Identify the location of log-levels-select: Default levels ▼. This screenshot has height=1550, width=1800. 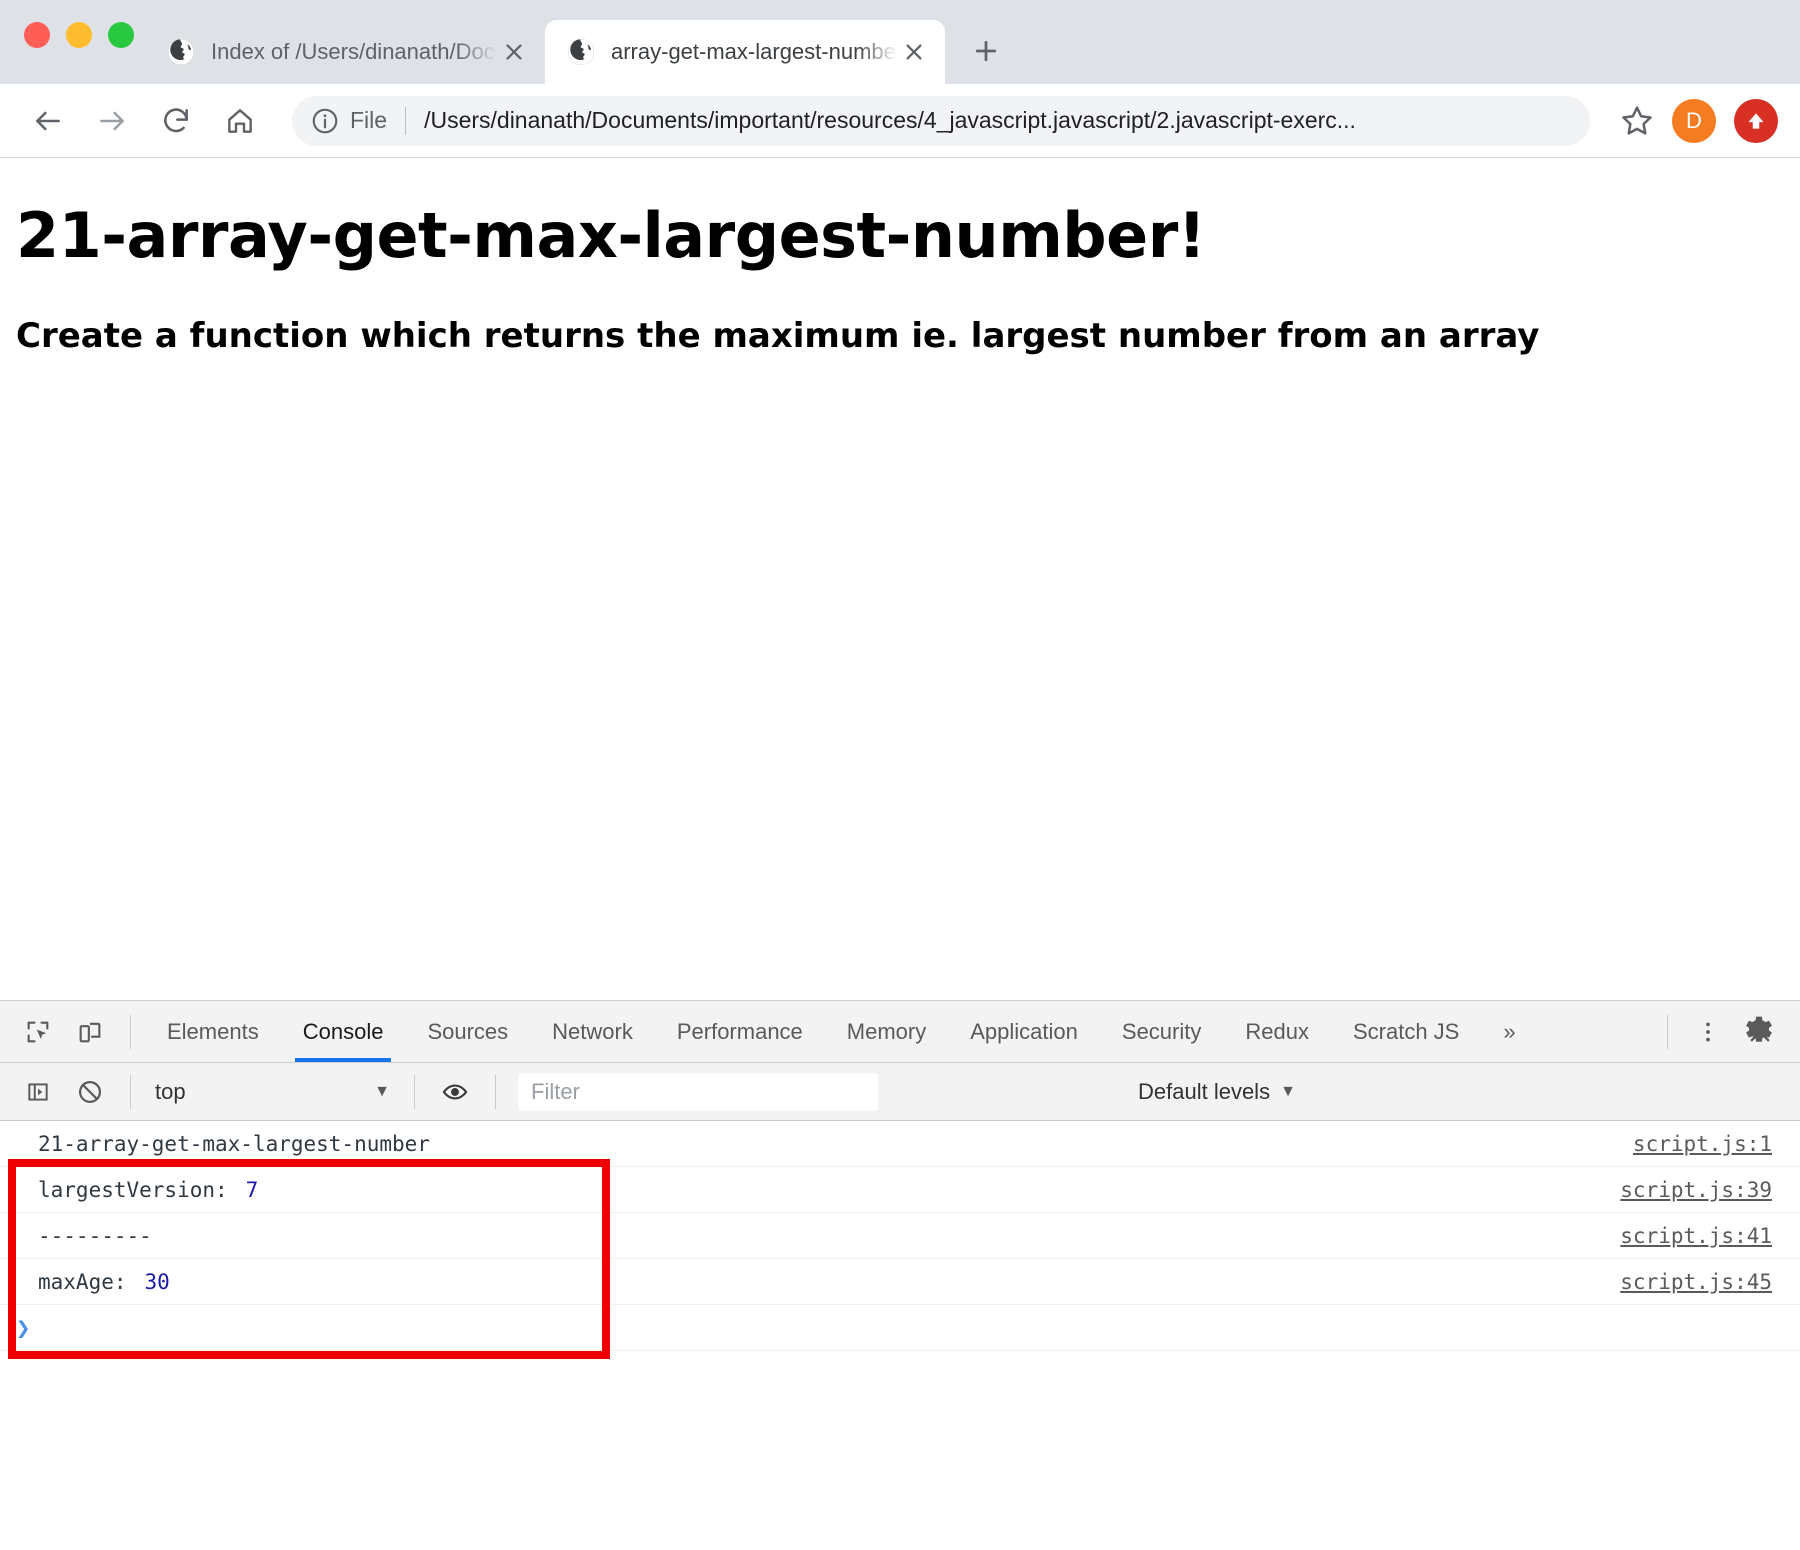
(1217, 1092).